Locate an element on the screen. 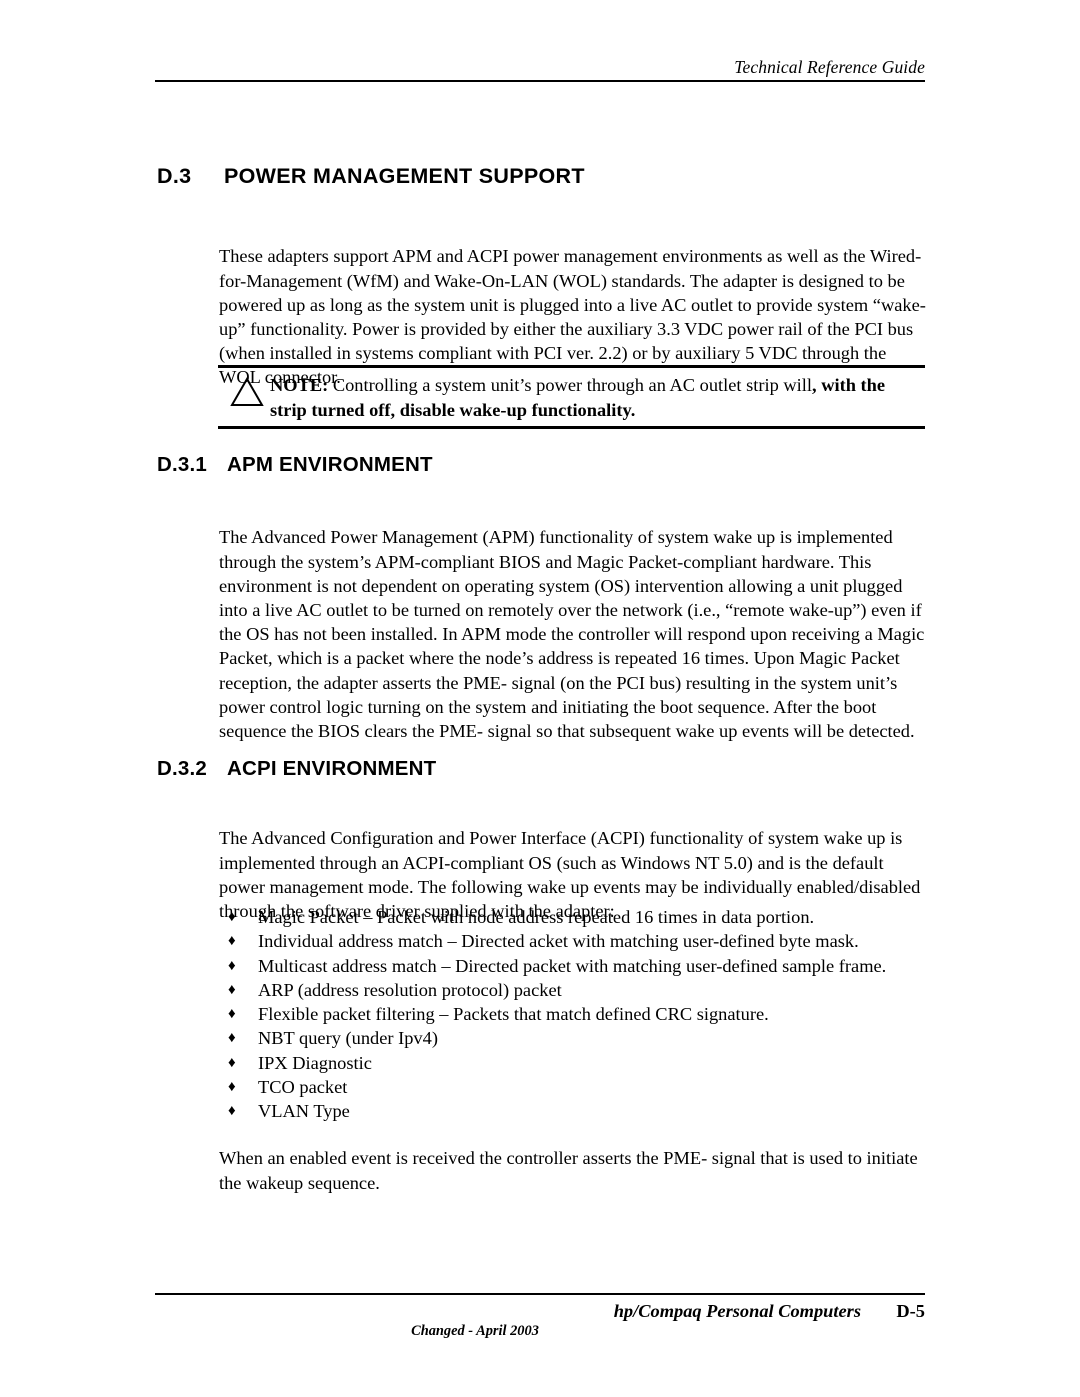 This screenshot has height=1397, width=1080. section-title-d3: POWER MANAGEMENT SUPPORT is located at coordinates (404, 176).